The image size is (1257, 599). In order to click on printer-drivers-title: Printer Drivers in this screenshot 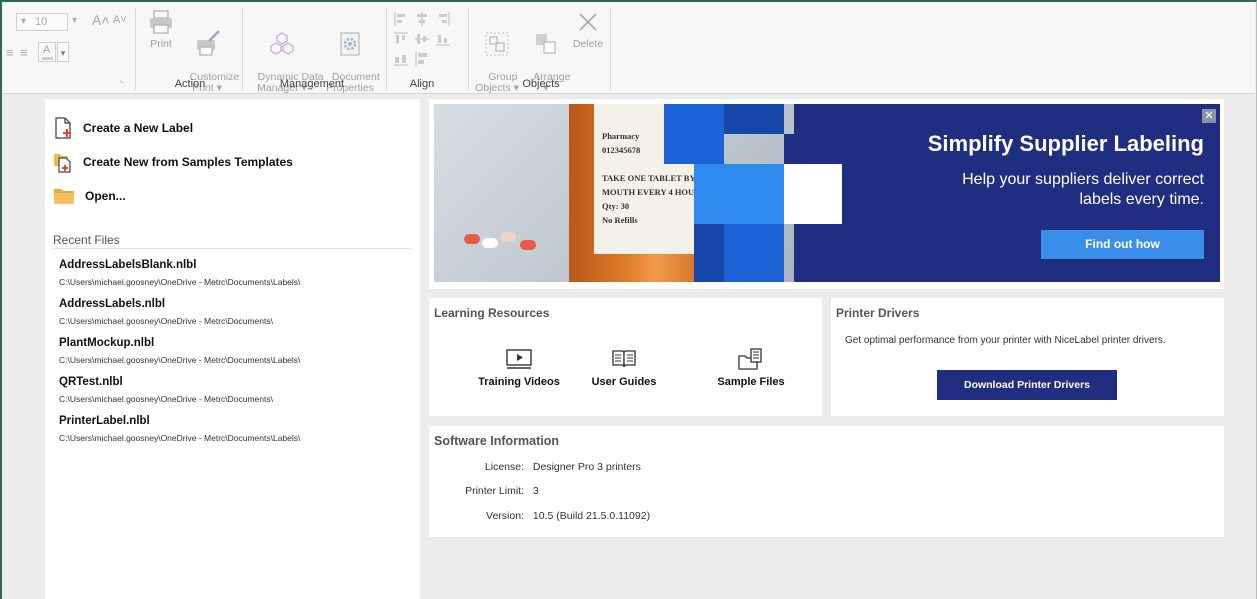, I will do `click(878, 313)`.